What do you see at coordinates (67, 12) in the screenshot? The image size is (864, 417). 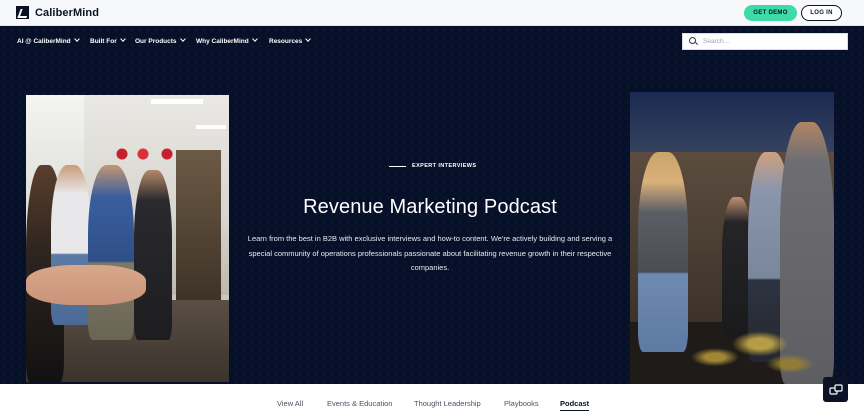 I see `brand-name: CaliberMind` at bounding box center [67, 12].